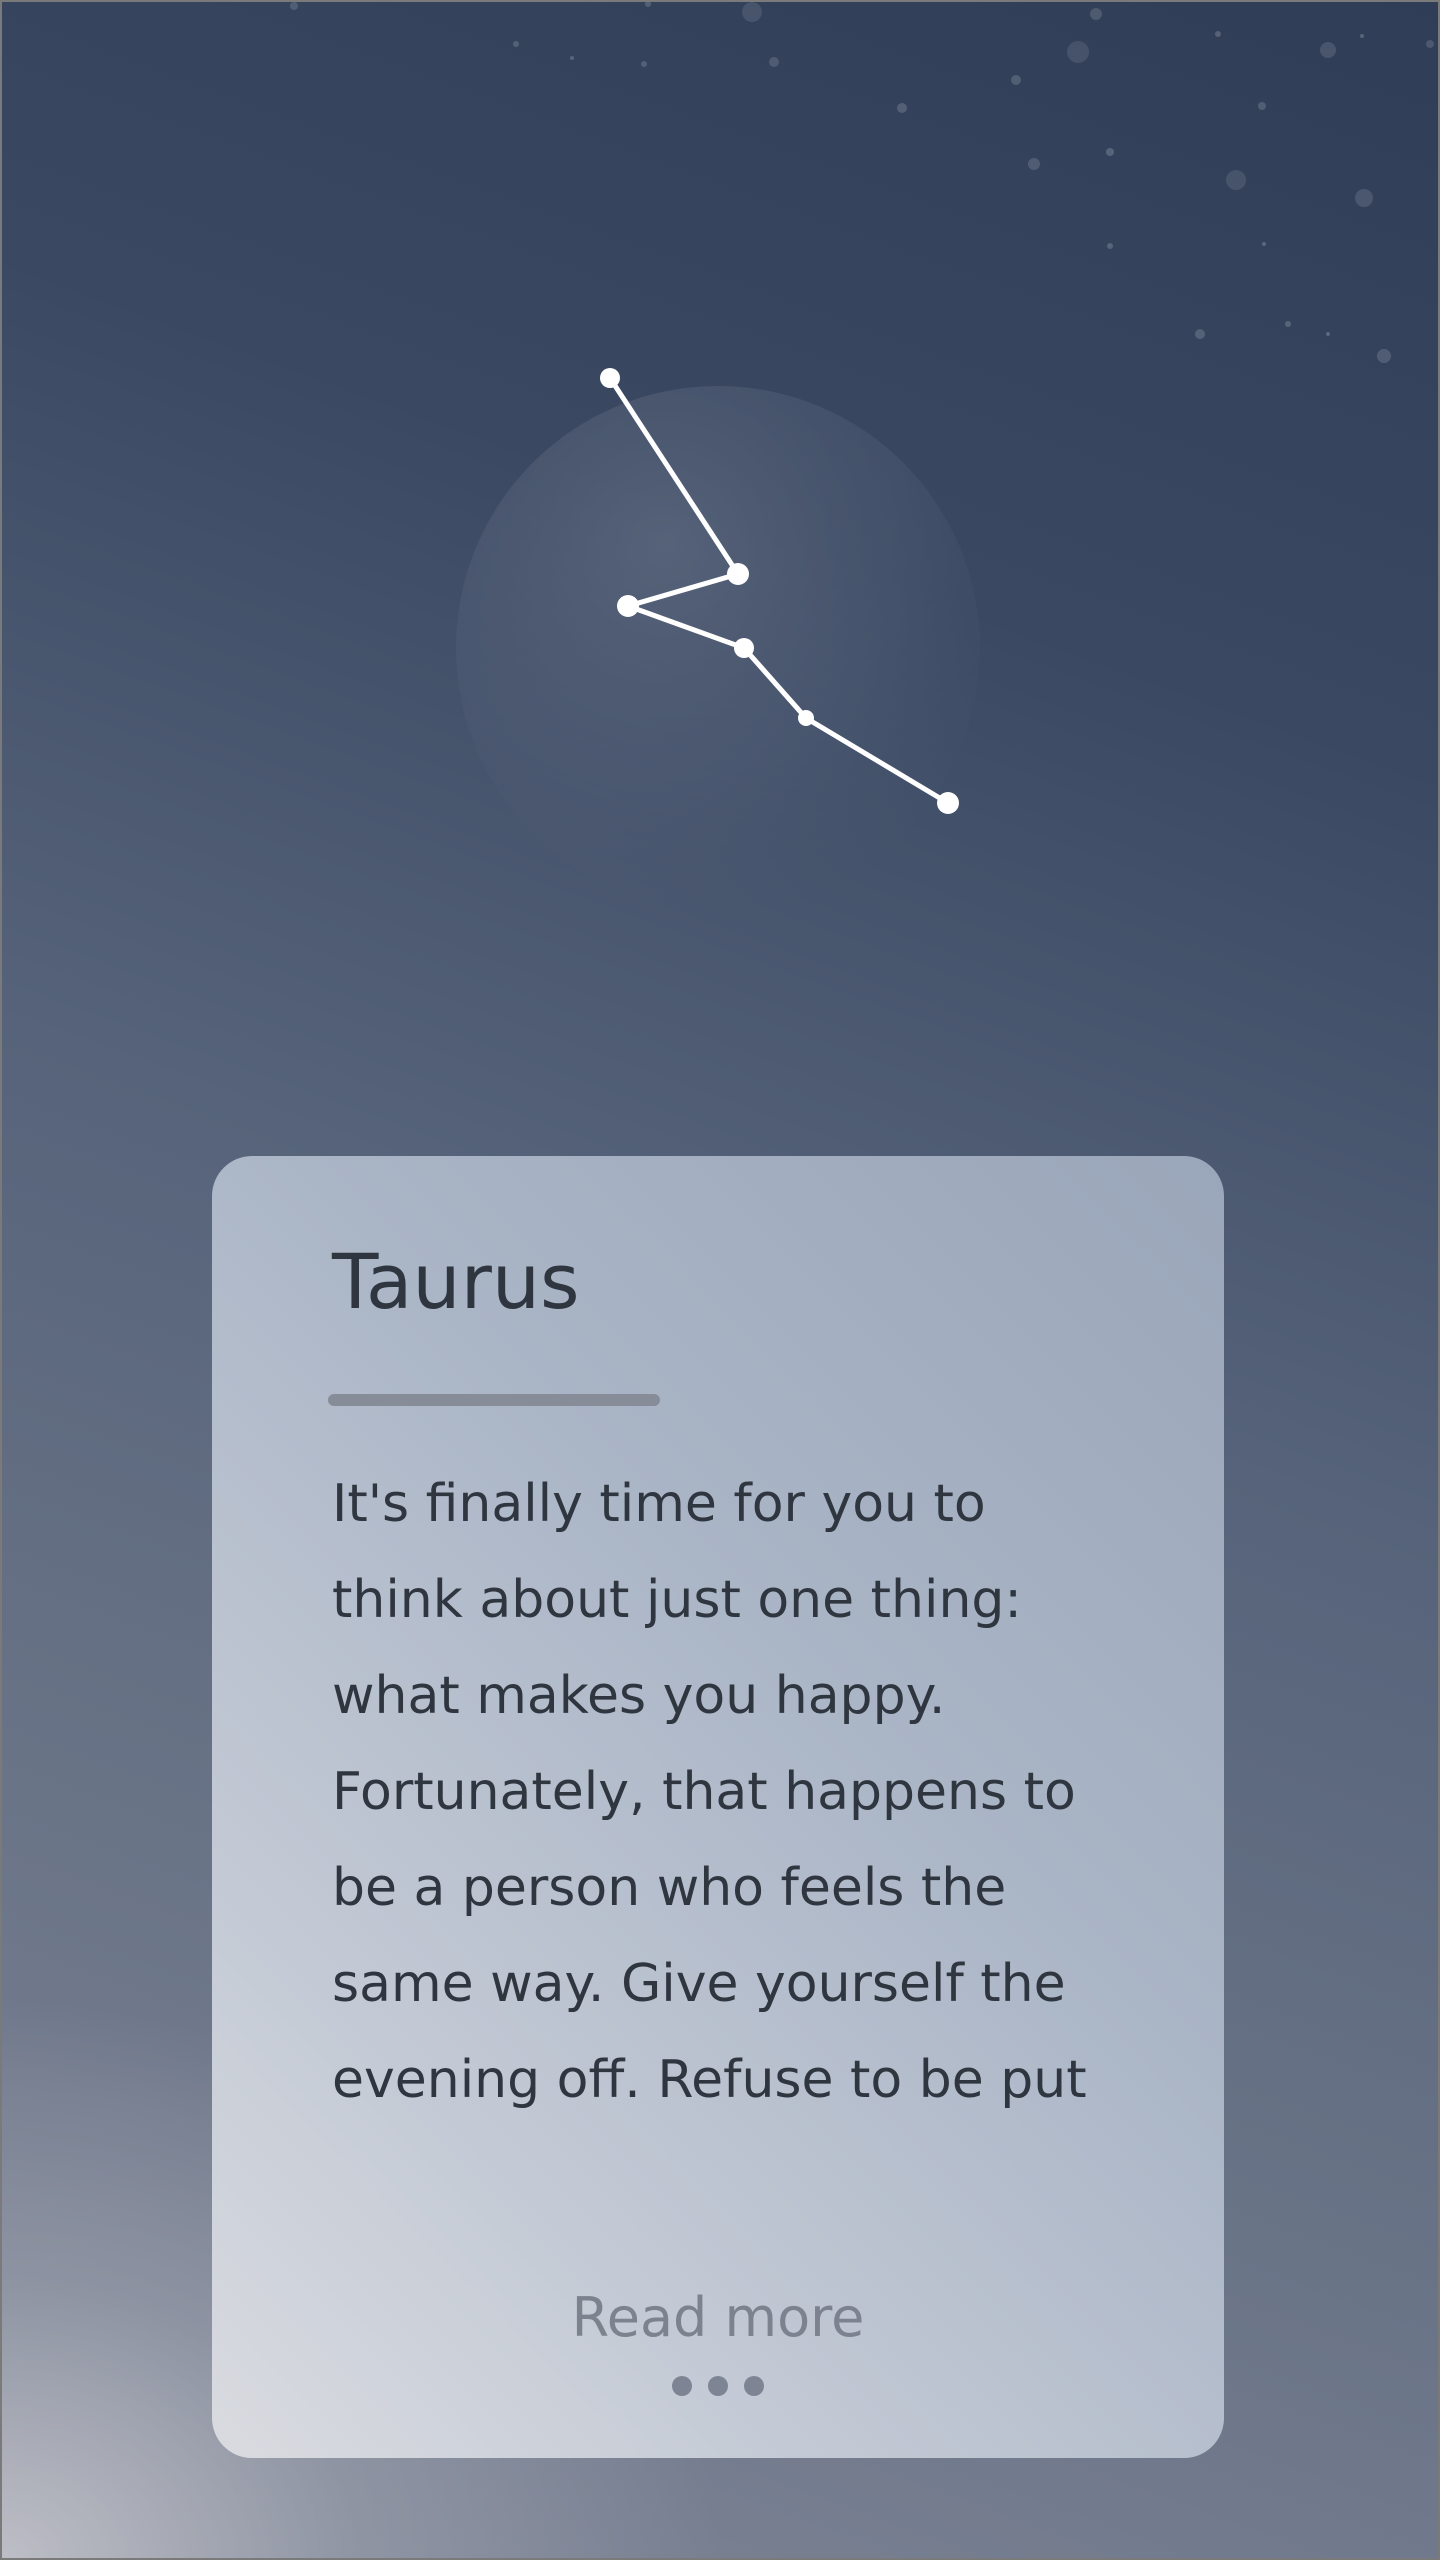 The height and width of the screenshot is (2560, 1440). I want to click on ellipsis-icon, so click(718, 2386).